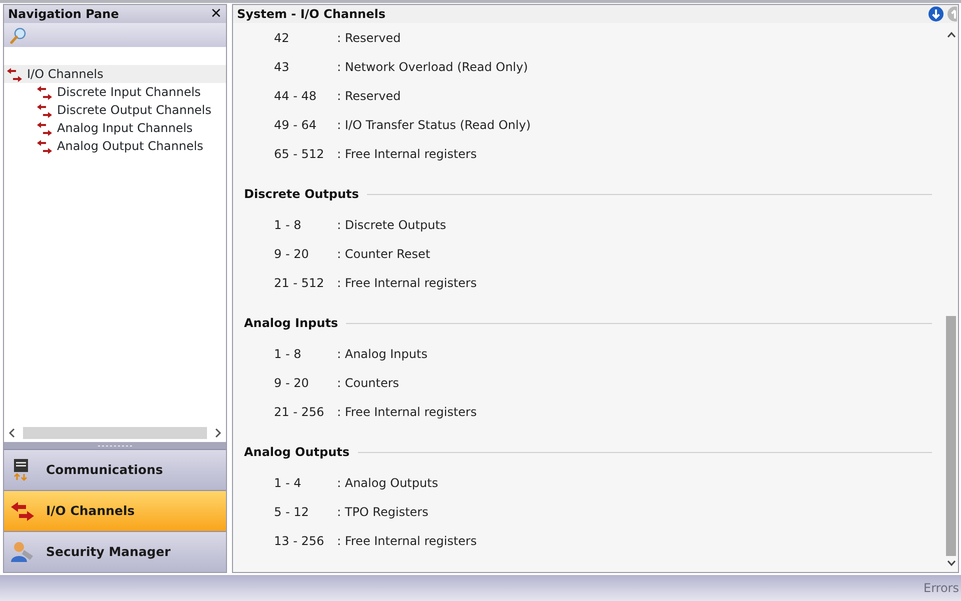 The width and height of the screenshot is (961, 601). What do you see at coordinates (432, 67) in the screenshot?
I see `register-description: : Network Overload (Read Only)` at bounding box center [432, 67].